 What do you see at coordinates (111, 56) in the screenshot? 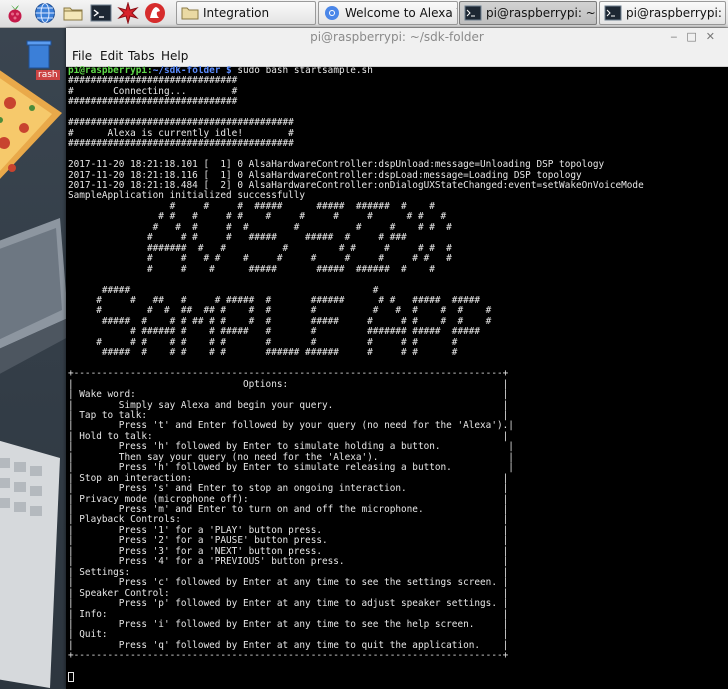
I see `menu-edit: Edit` at bounding box center [111, 56].